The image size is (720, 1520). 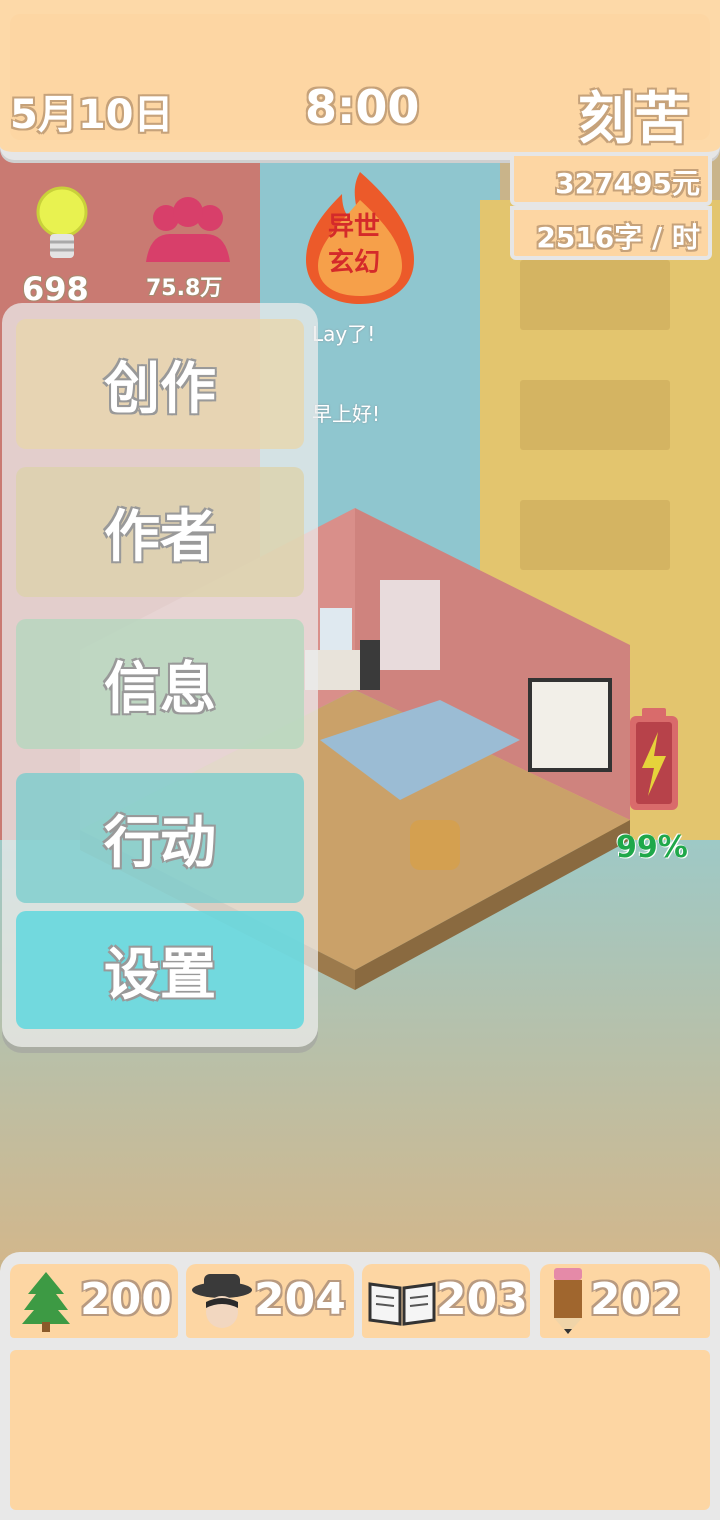 I want to click on resource-tree: 200, so click(x=94, y=1301).